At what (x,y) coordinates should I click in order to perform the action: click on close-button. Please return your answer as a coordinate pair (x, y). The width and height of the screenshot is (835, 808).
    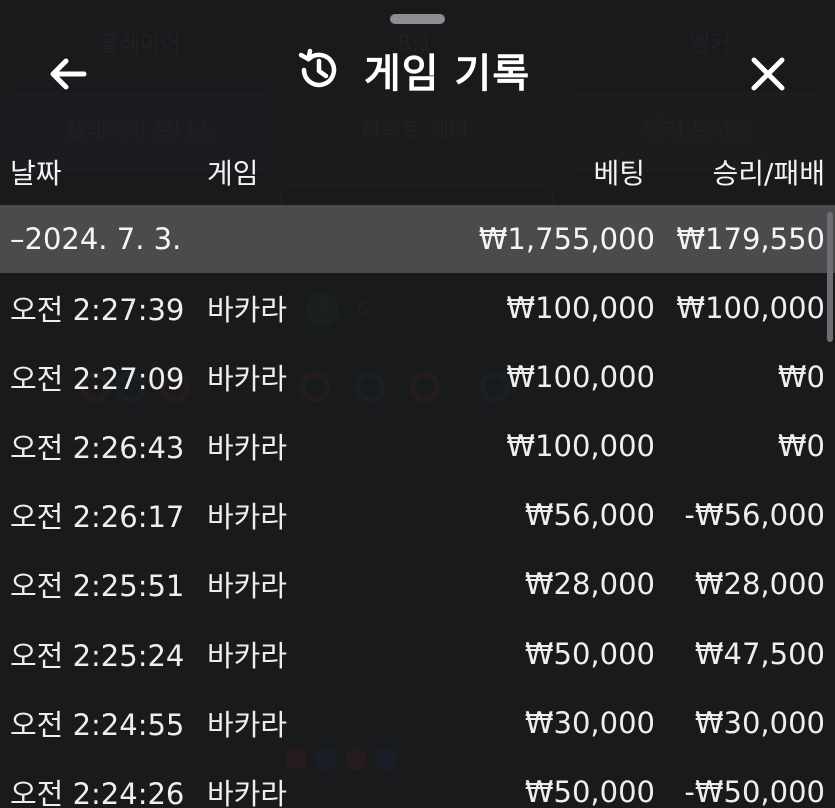
    Looking at the image, I should click on (768, 74).